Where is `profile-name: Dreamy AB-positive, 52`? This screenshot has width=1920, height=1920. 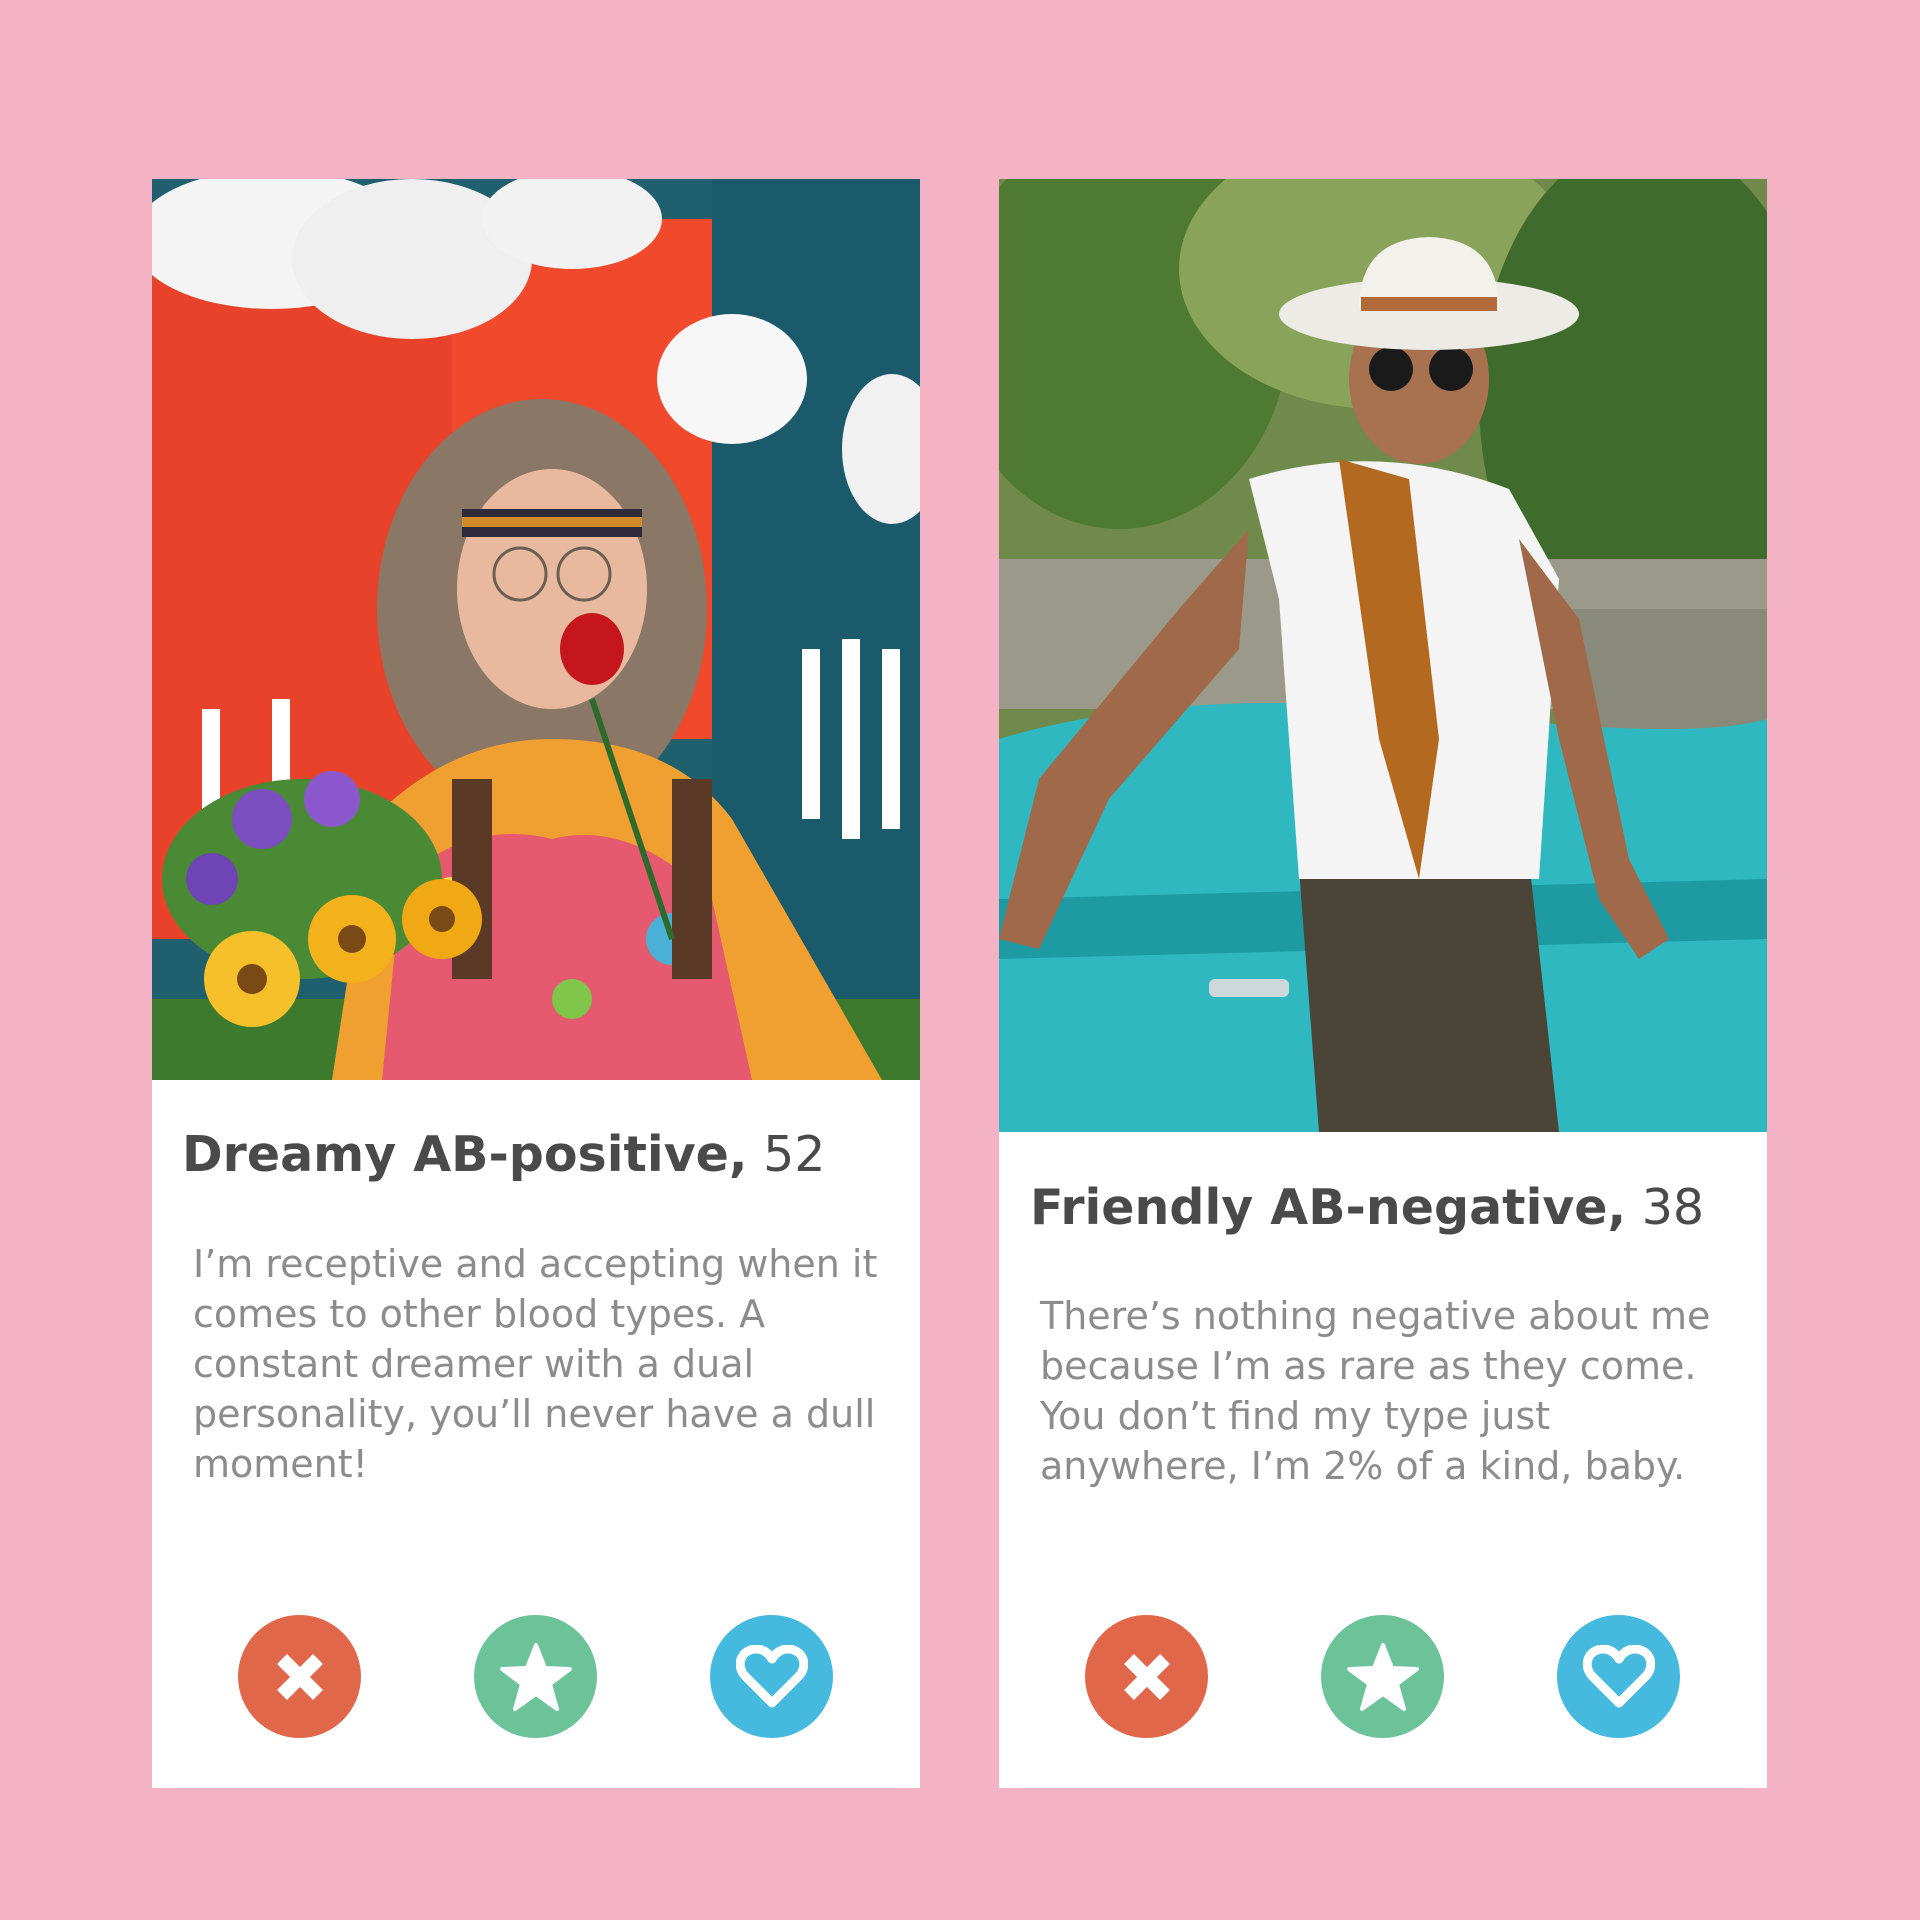
profile-name: Dreamy AB-positive, 52 is located at coordinates (541, 1155).